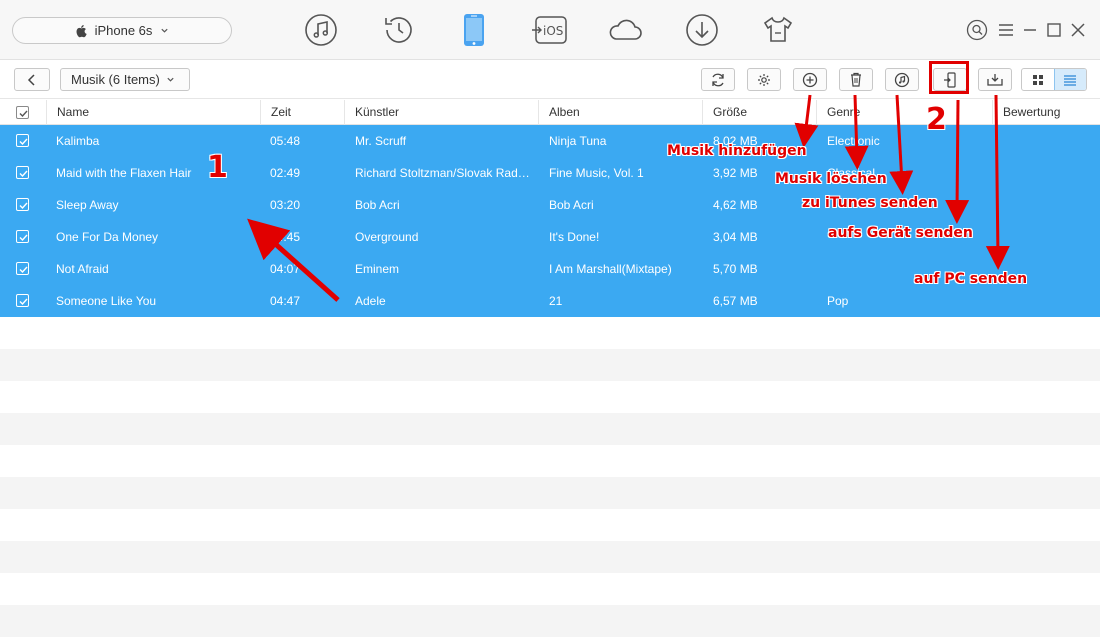 This screenshot has height=640, width=1100. What do you see at coordinates (831, 179) in the screenshot?
I see `annotation-delete-music: Musik löschen` at bounding box center [831, 179].